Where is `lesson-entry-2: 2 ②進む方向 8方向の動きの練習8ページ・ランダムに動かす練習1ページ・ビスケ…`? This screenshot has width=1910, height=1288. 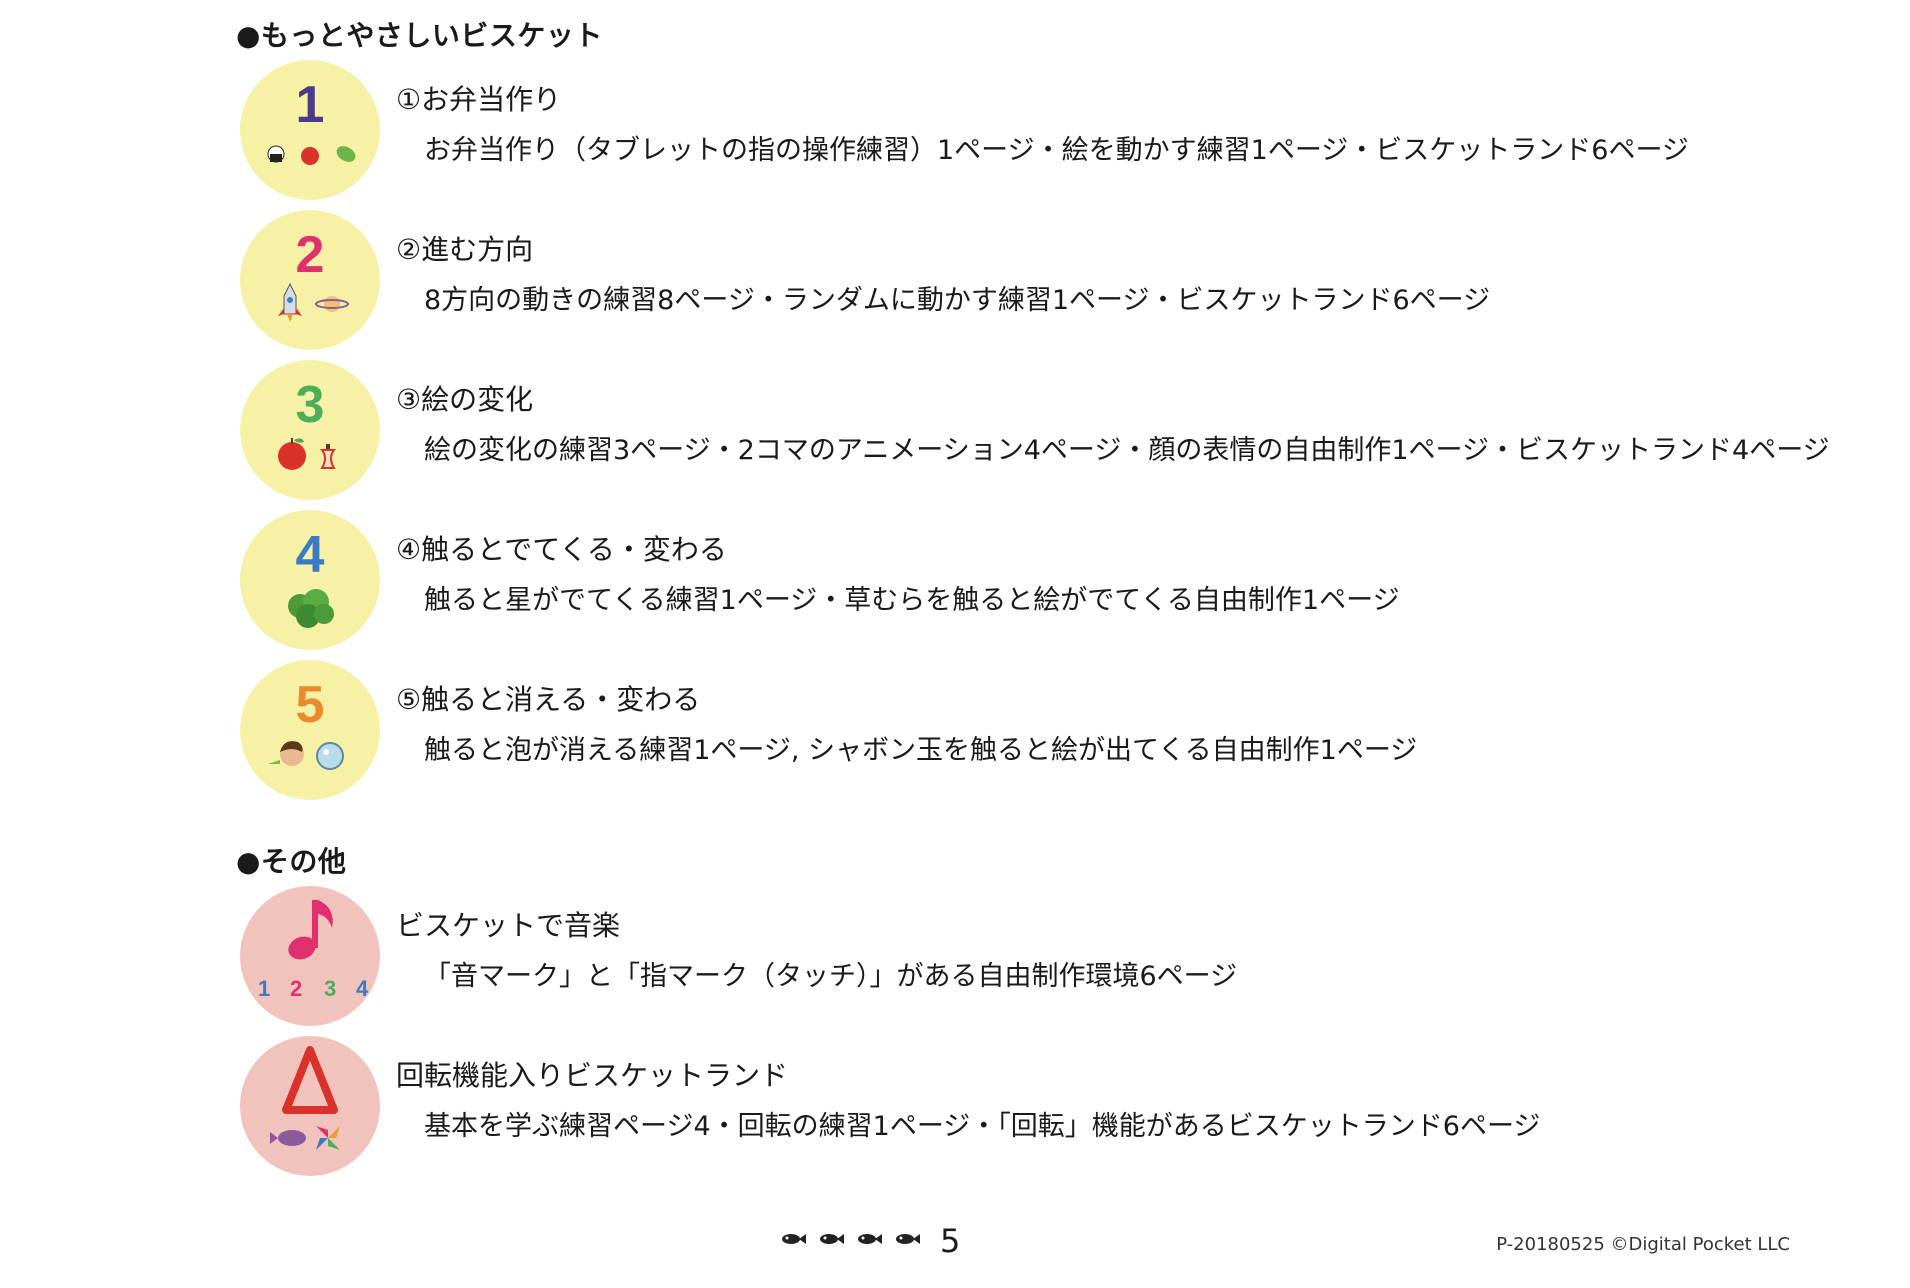
lesson-entry-2: 2 ②進む方向 8方向の動きの練習8ページ・ランダムに動かす練習1ページ・ビスケ… is located at coordinates (1056, 283).